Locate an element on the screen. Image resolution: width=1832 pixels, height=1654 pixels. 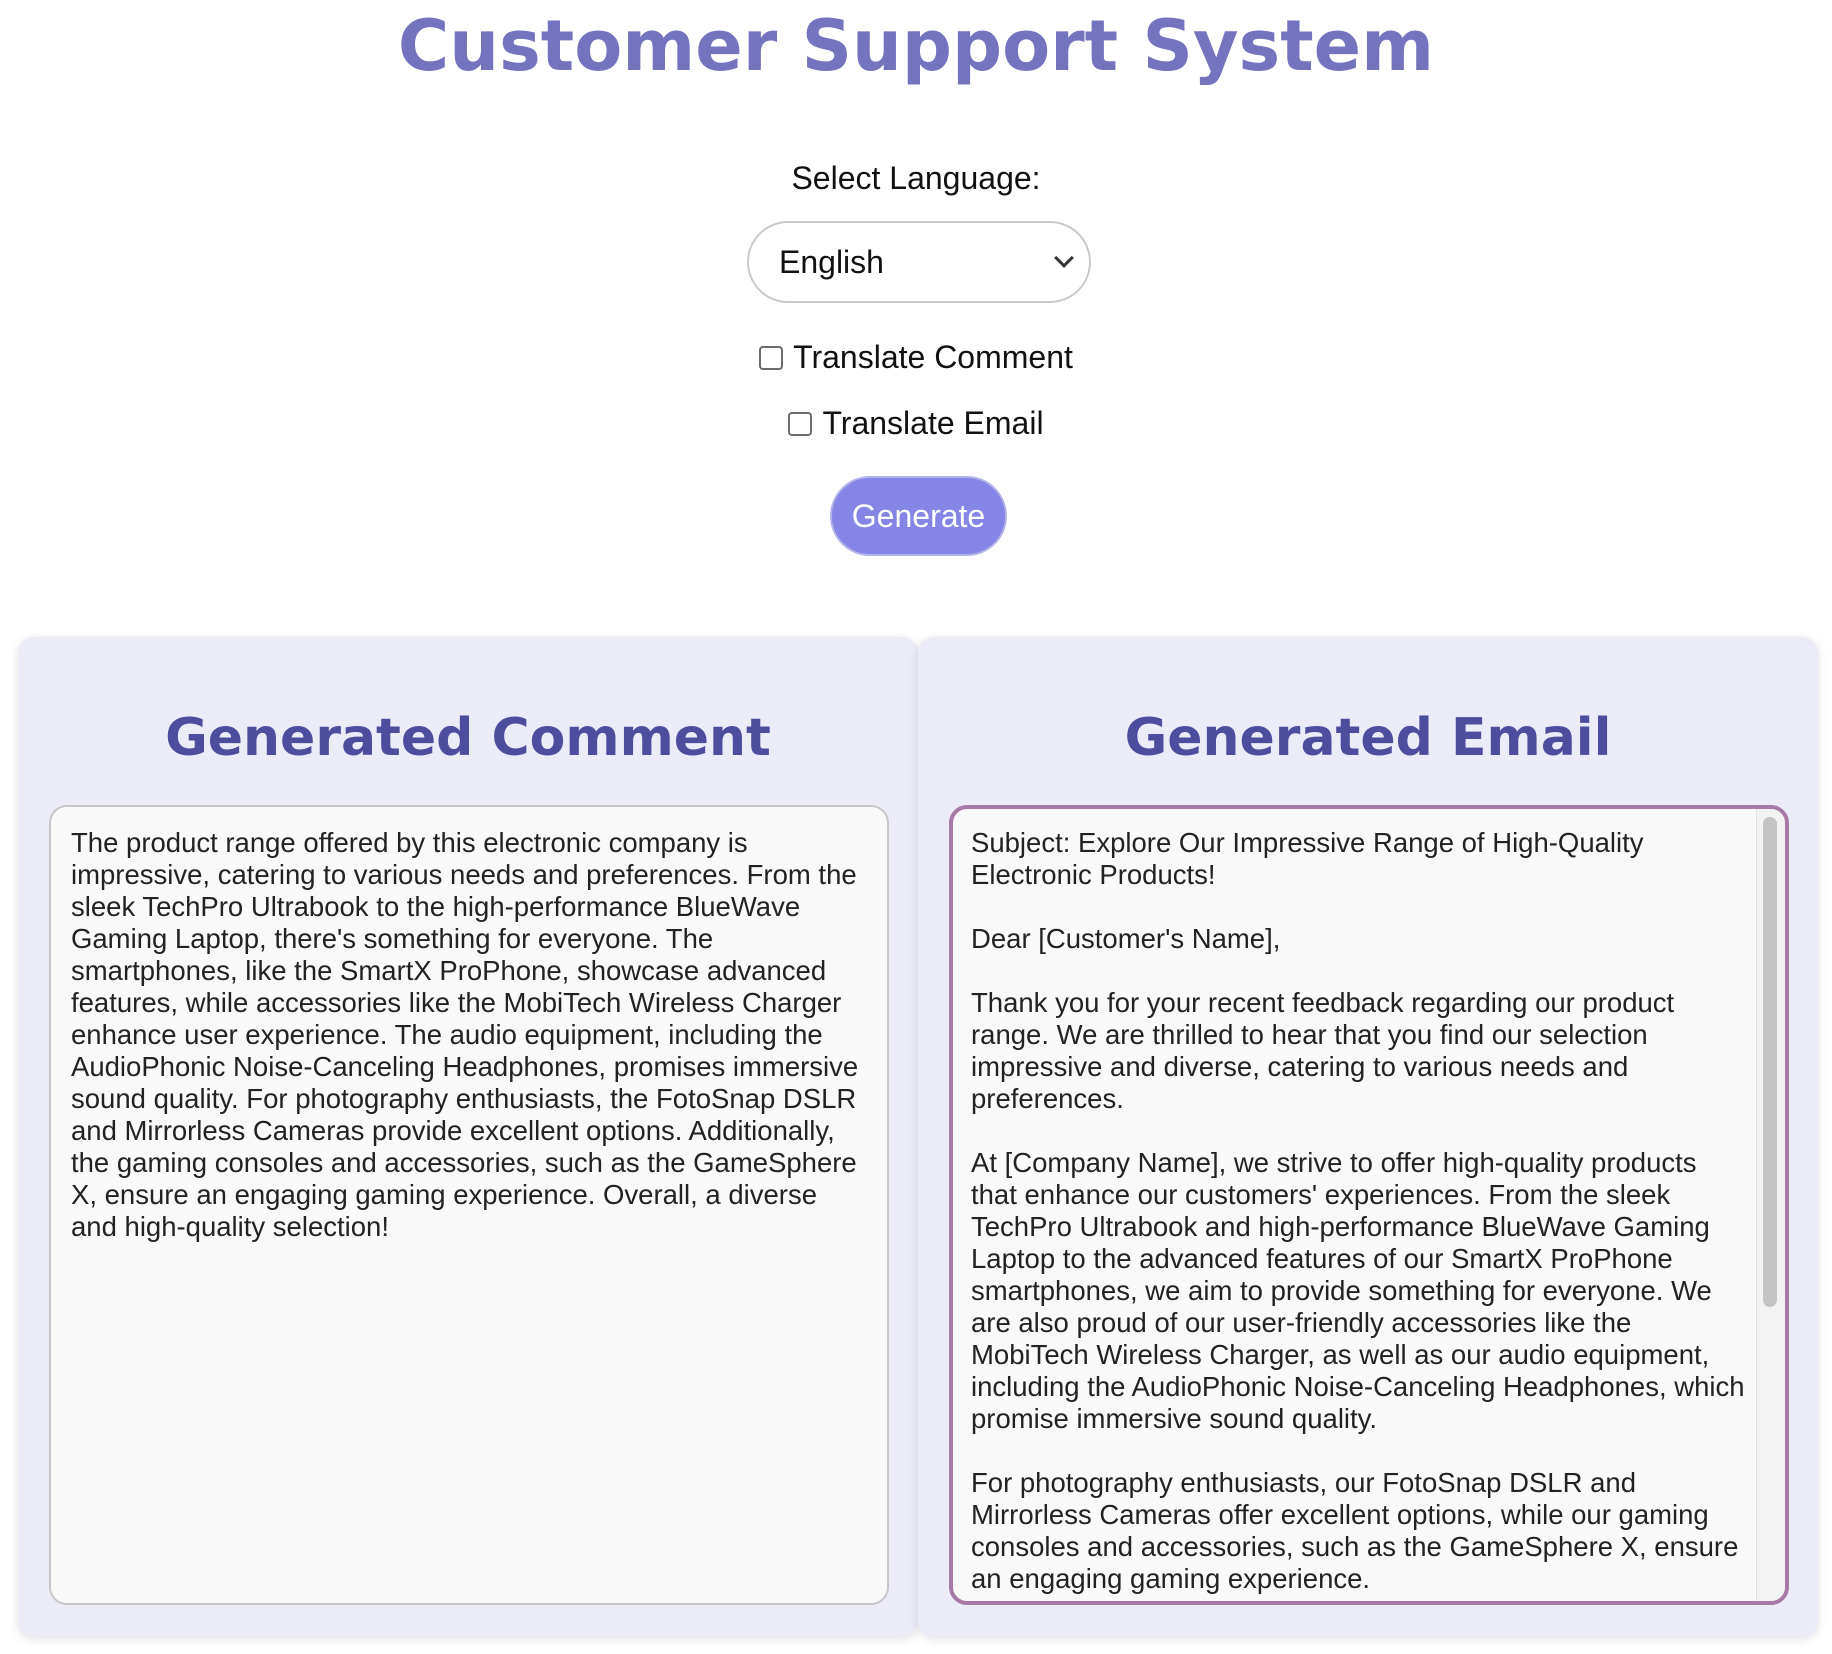
translate-email-option: Translate Email is located at coordinates (916, 423).